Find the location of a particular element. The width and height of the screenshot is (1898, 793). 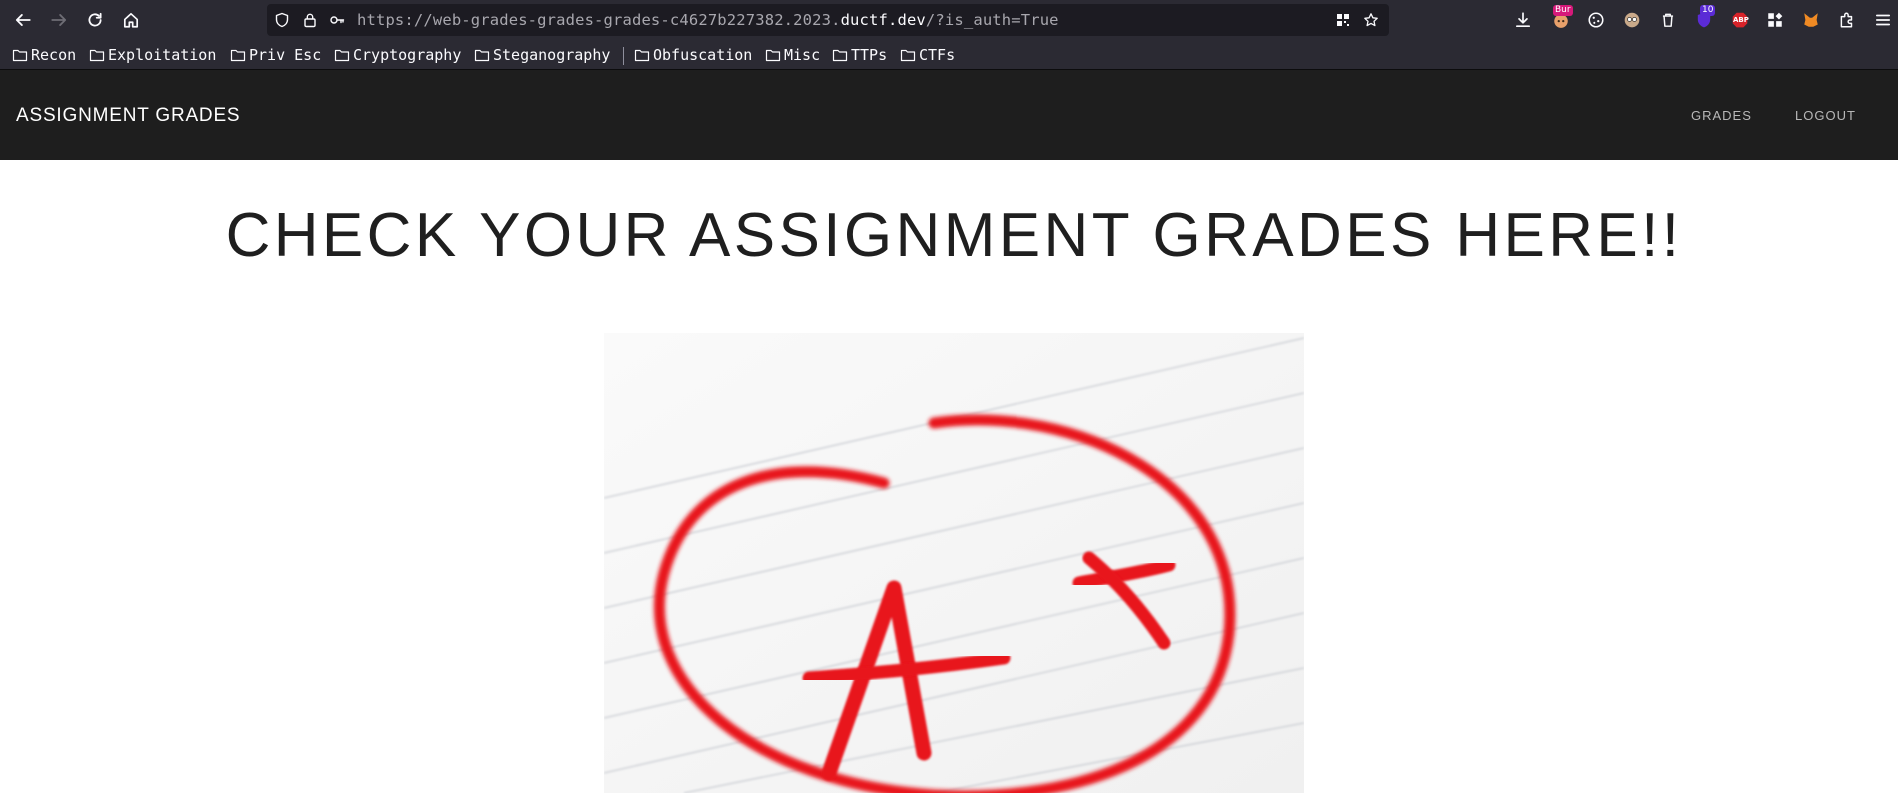

site-brand: ASSIGNMENT GRADES is located at coordinates (128, 116).